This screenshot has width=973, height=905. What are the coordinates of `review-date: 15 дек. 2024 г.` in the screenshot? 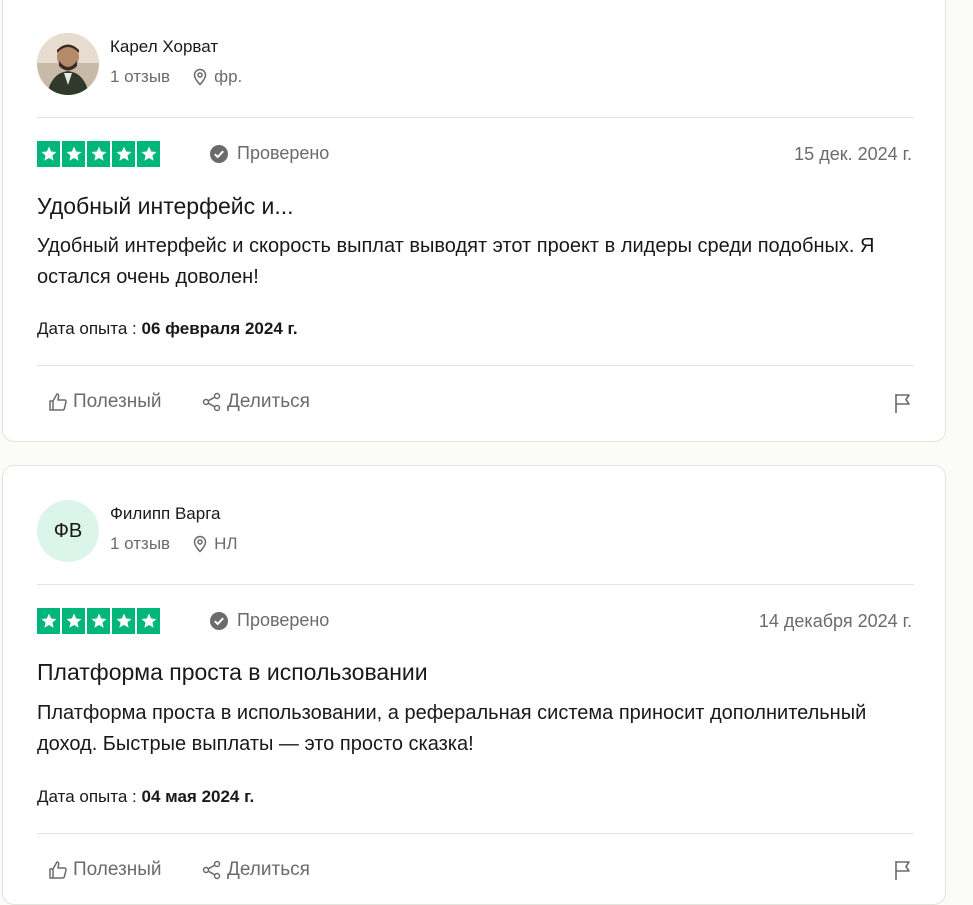 It's located at (853, 154).